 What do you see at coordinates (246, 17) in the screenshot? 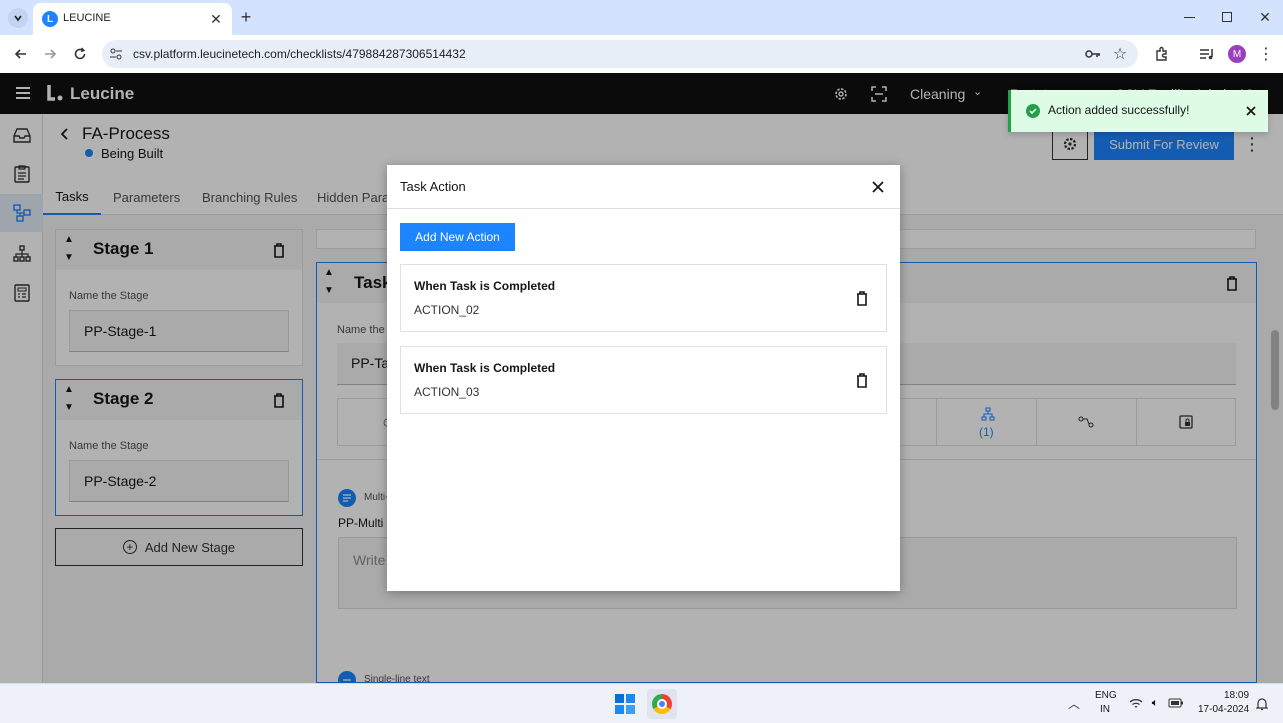
I see `new-tab-icon: +` at bounding box center [246, 17].